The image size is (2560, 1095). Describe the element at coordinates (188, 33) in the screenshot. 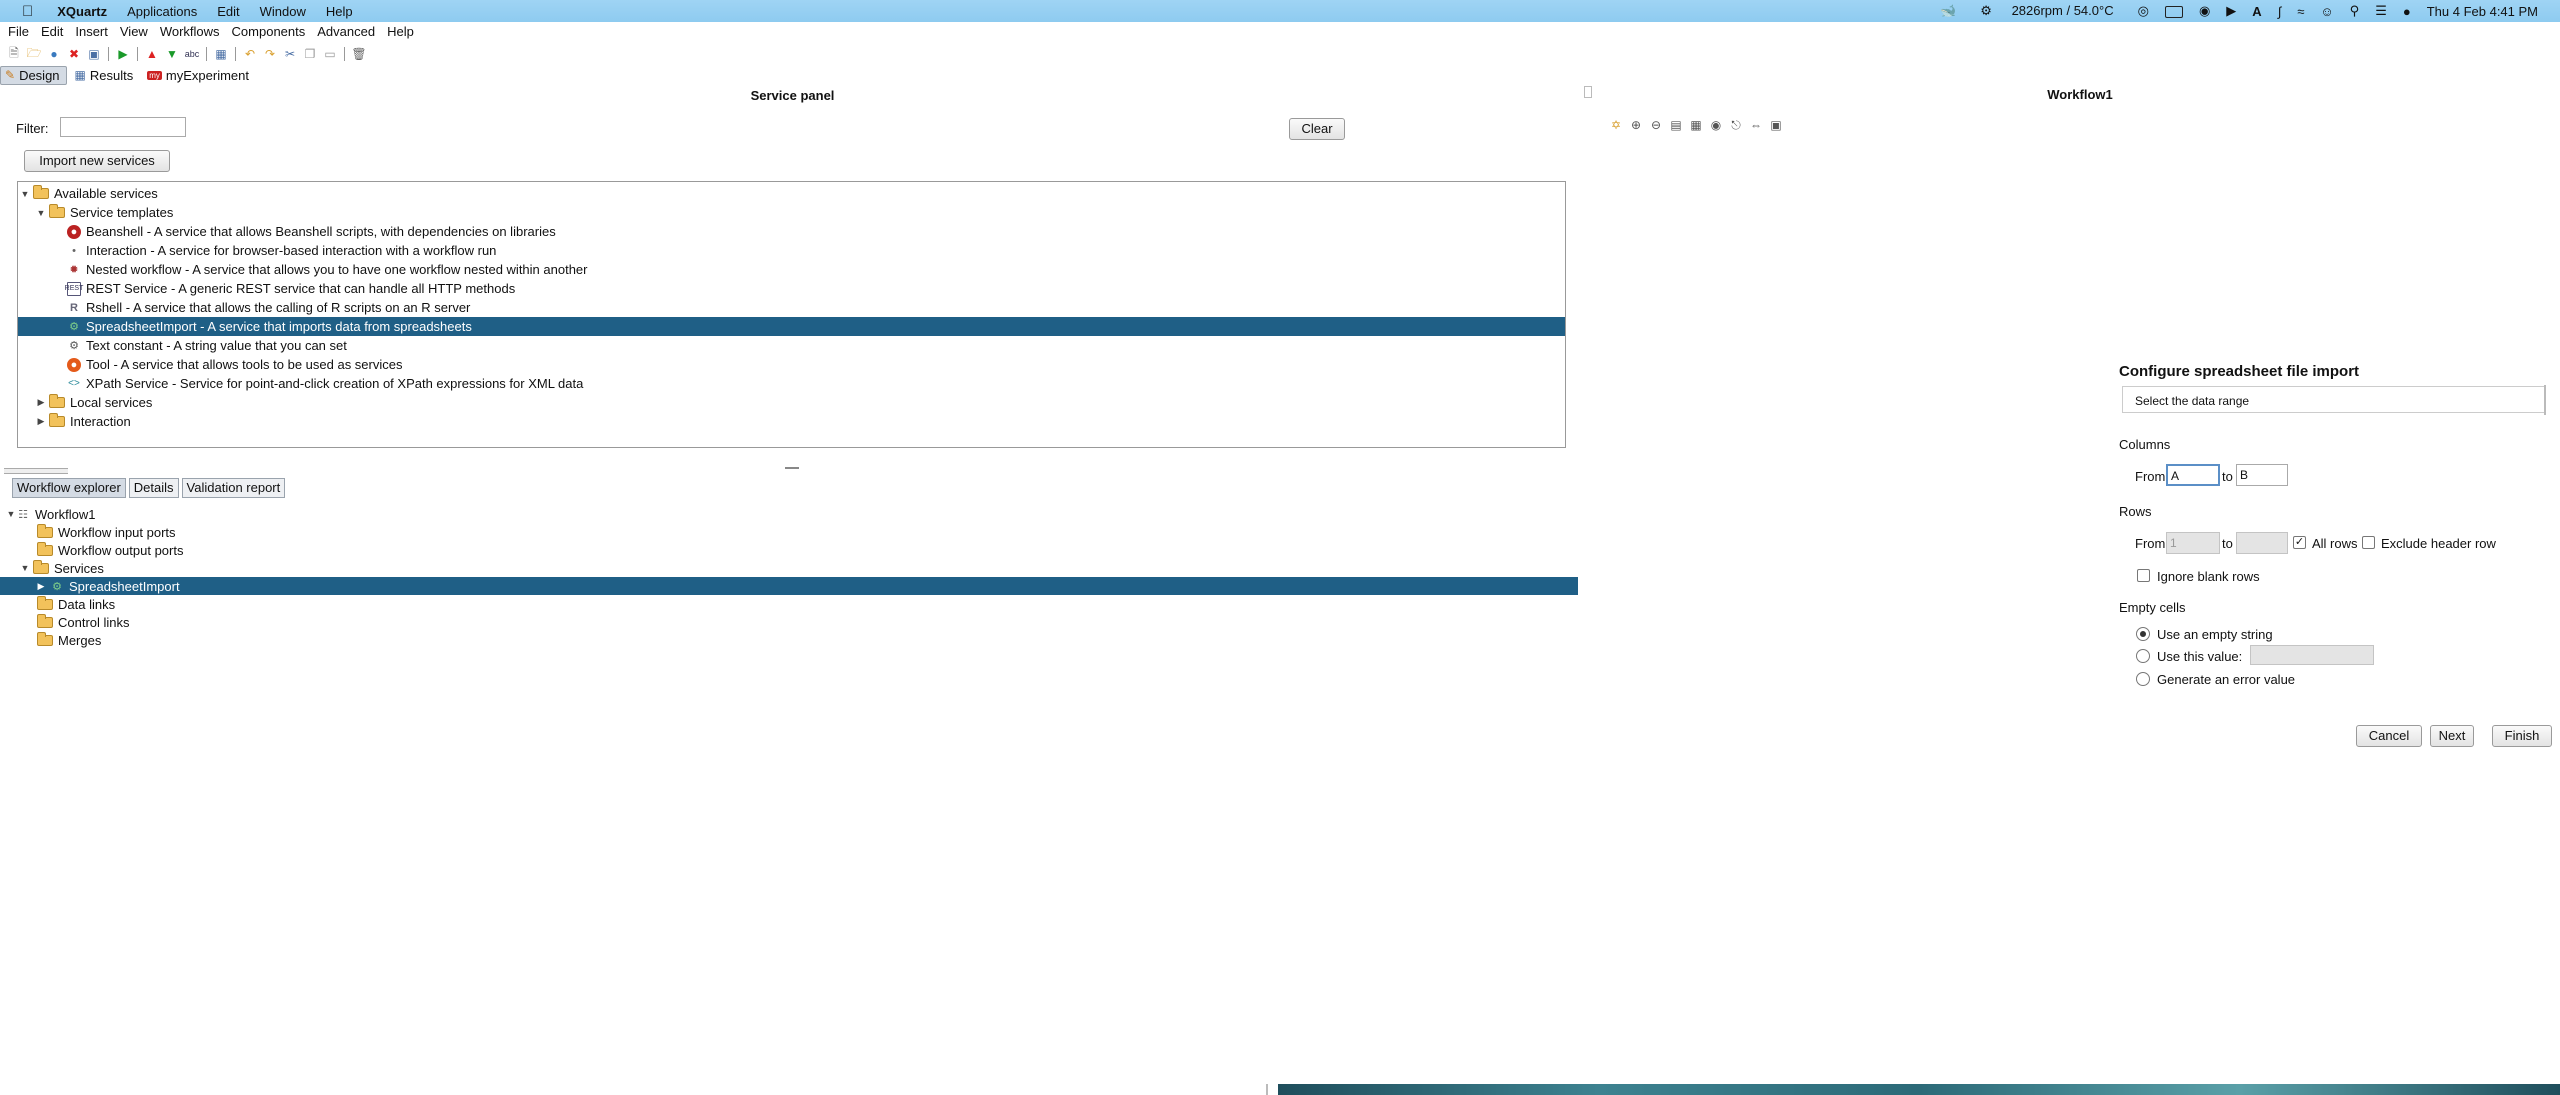

I see `menu-workflows: Workflows` at that location.